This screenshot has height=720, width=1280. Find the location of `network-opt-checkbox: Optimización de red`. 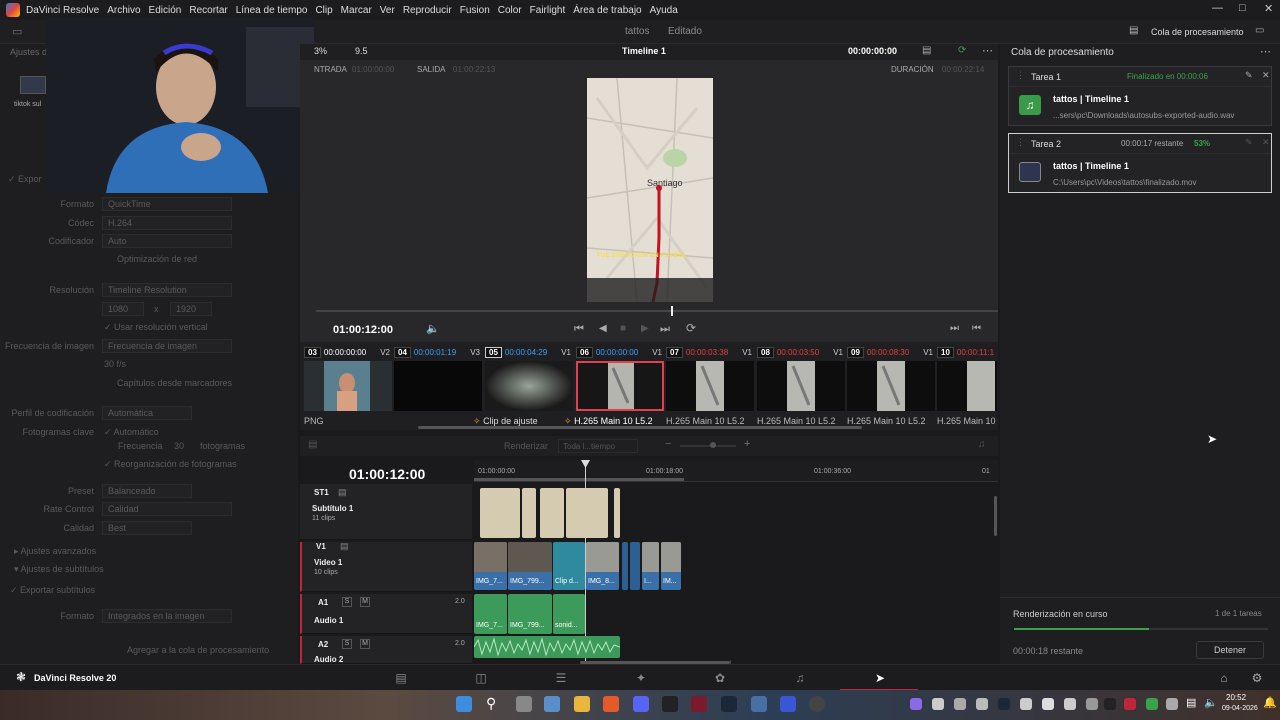

network-opt-checkbox: Optimización de red is located at coordinates (157, 259).